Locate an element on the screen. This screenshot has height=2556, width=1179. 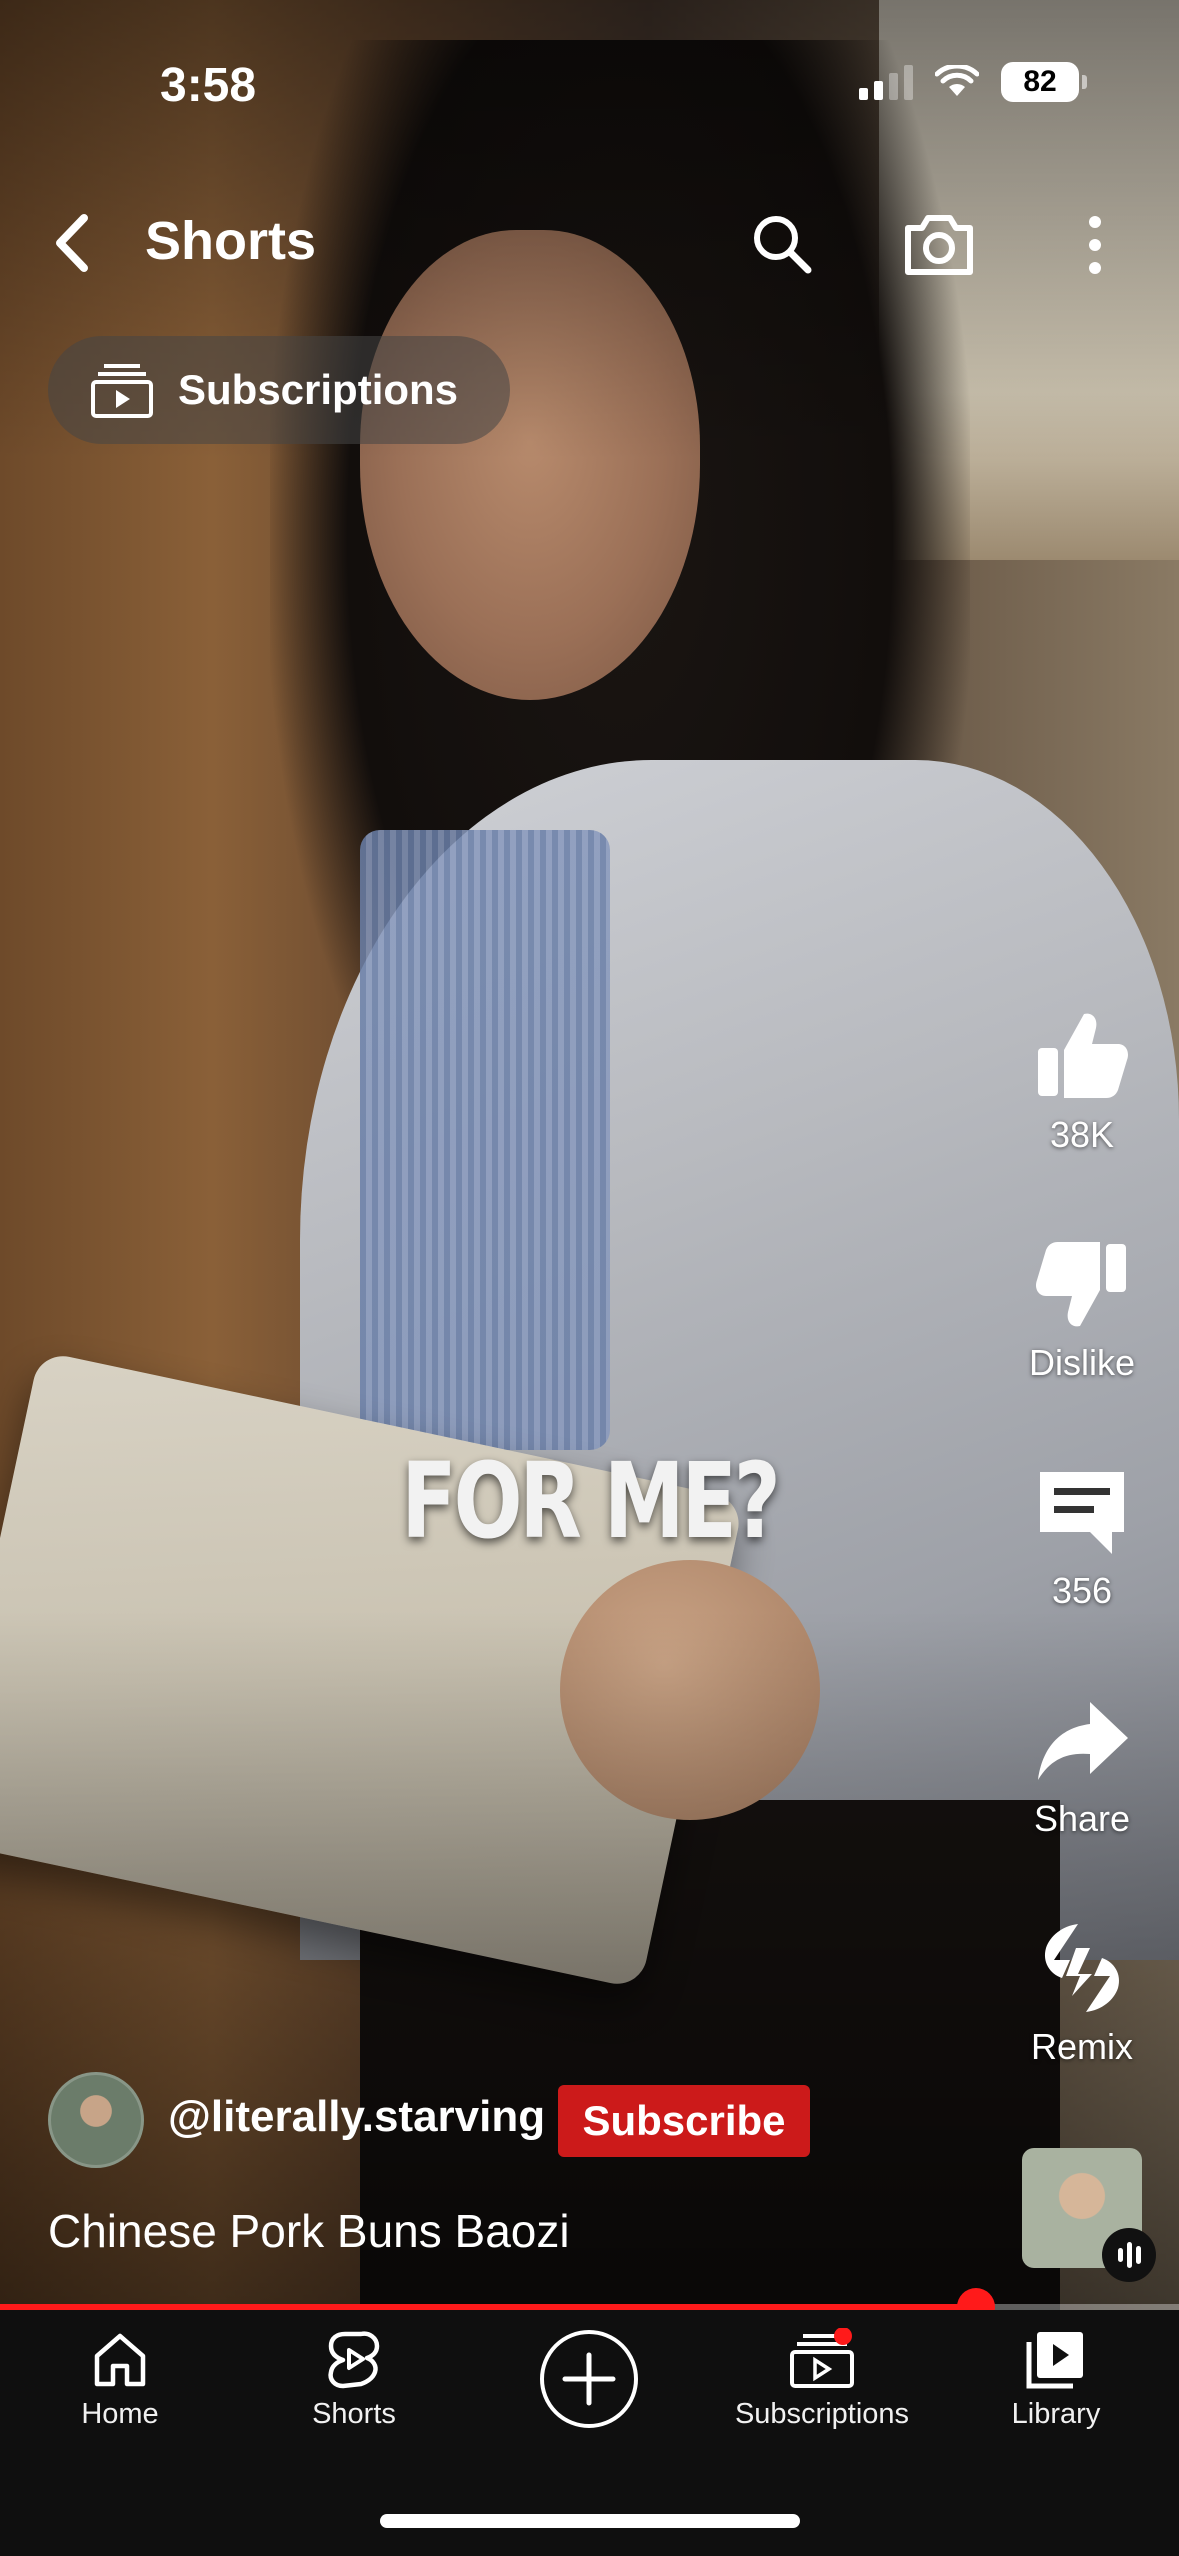
dislike-button: Dislike is located at coordinates (1082, 1309).